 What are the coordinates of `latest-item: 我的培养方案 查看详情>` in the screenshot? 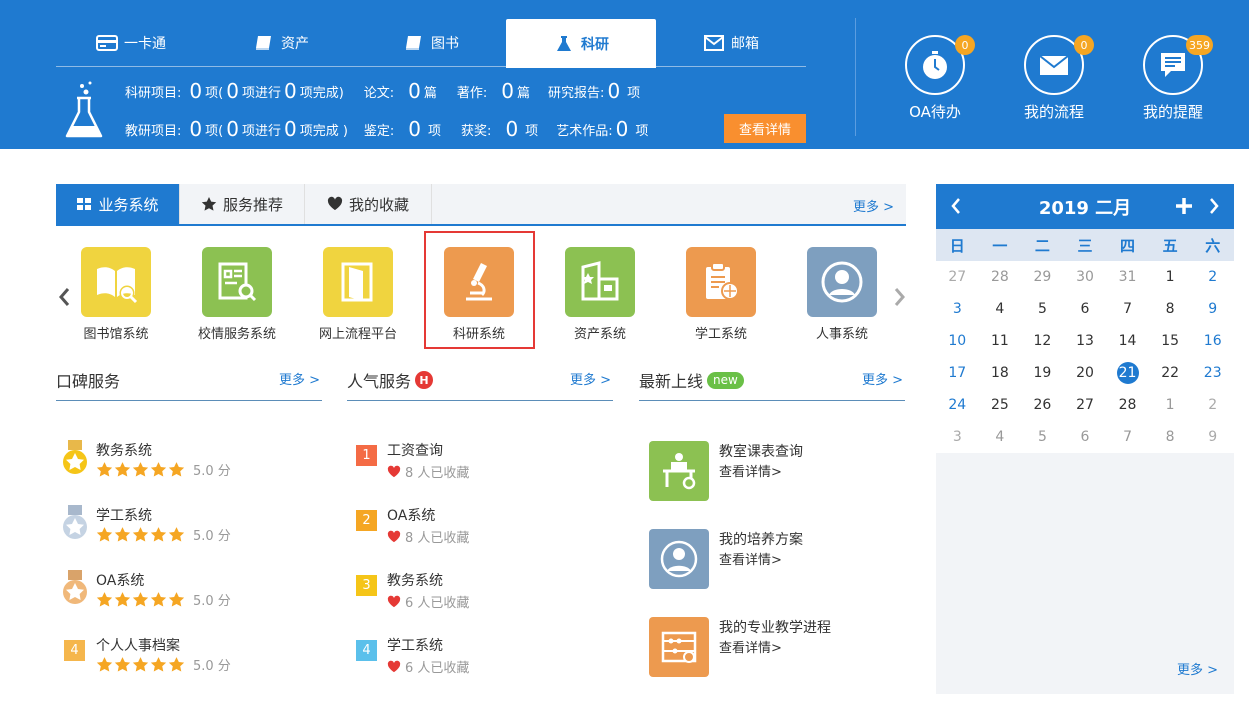 It's located at (777, 560).